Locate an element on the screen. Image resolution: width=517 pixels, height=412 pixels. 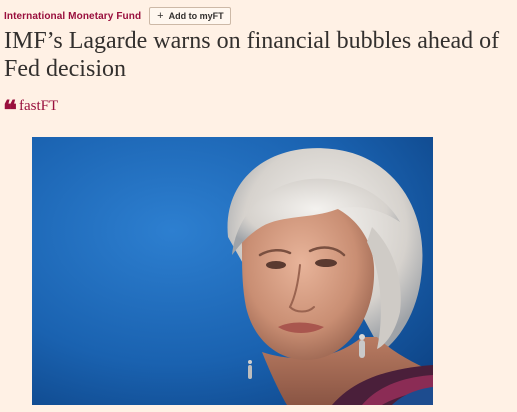
fastft-brand-link: ❝ fastFT is located at coordinates (31, 110).